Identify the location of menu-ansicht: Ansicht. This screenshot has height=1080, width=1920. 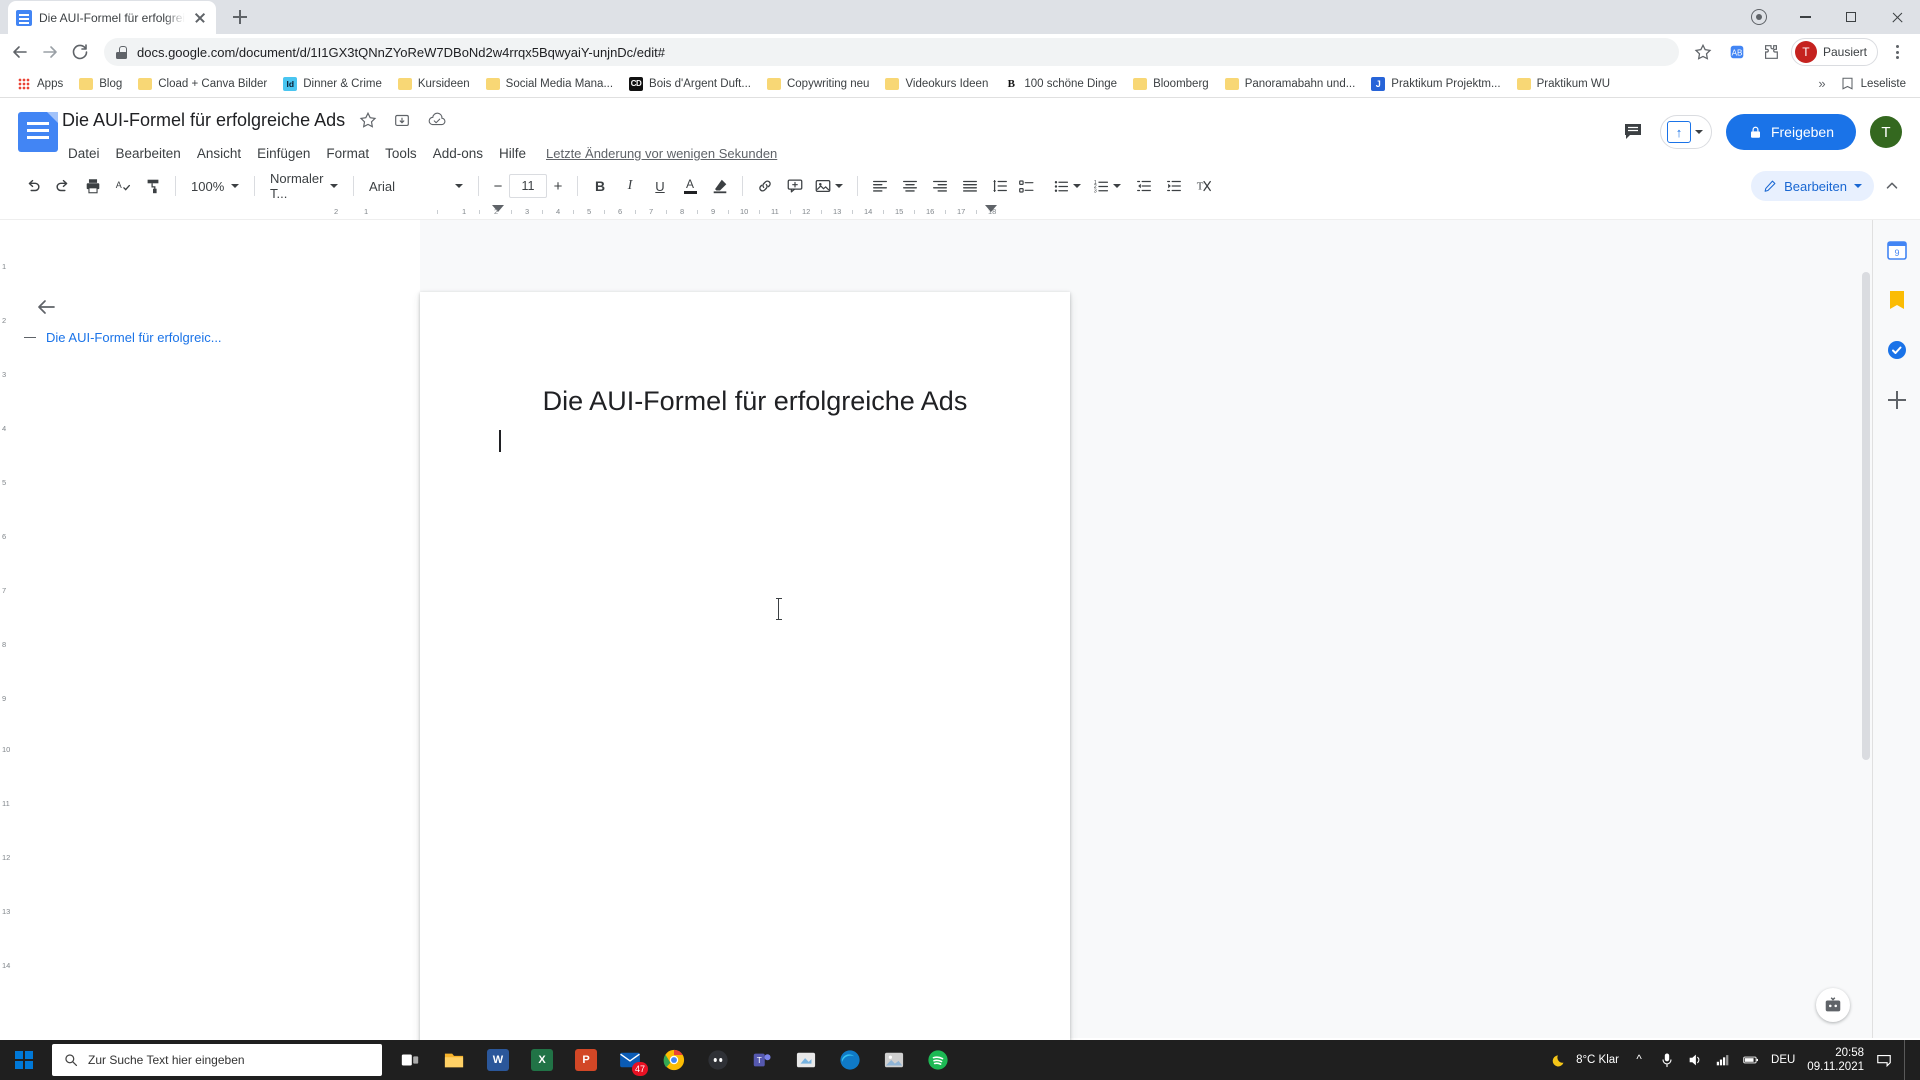
(219, 153).